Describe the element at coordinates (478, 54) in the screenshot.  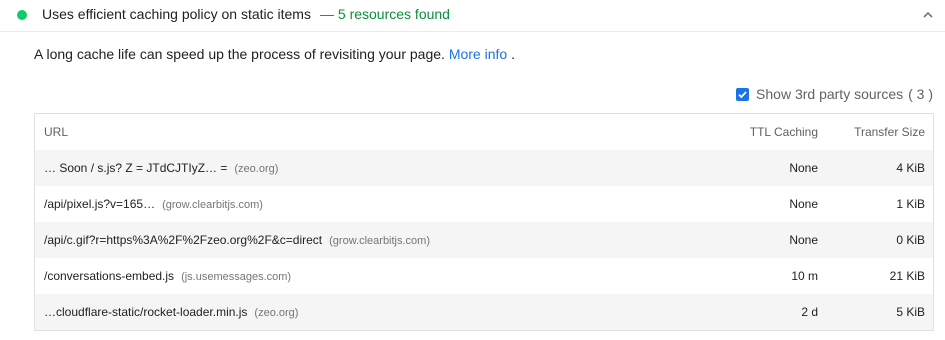
I see `more-info-link: More info` at that location.